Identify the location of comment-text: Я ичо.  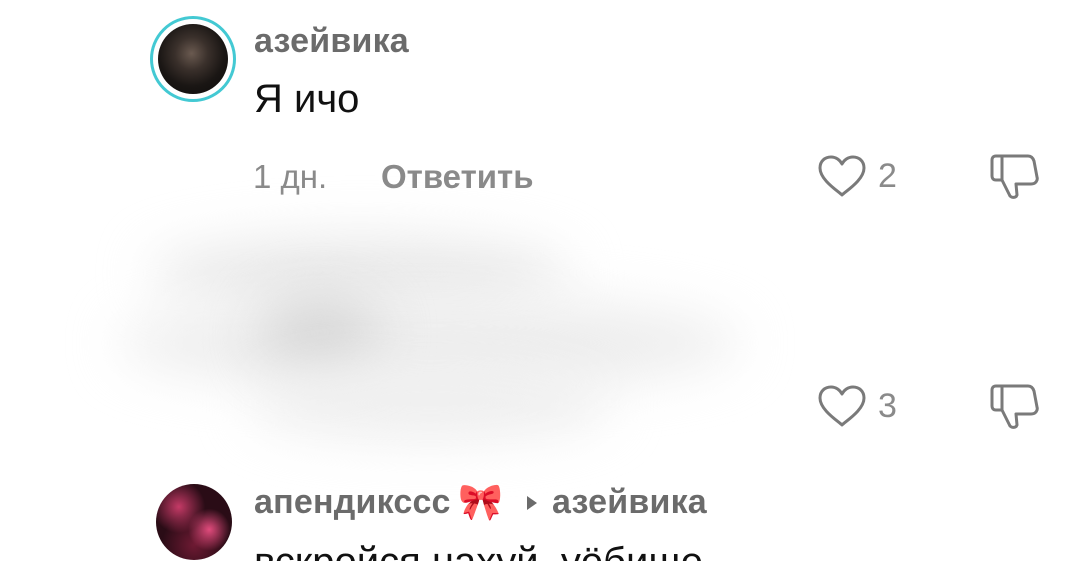
(307, 99).